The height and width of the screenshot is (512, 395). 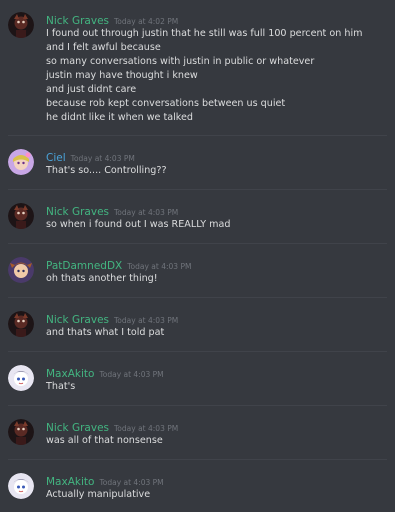 I want to click on message-text: and thats what I told pat, so click(x=105, y=332).